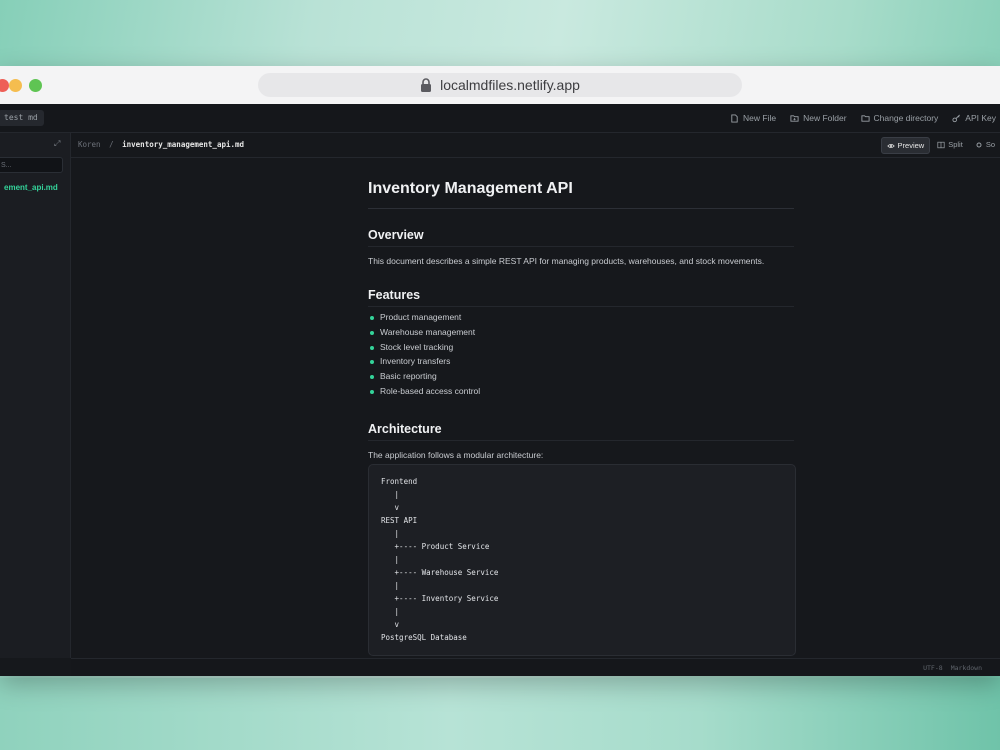 The width and height of the screenshot is (1000, 750). I want to click on open-file-tab: test md, so click(22, 118).